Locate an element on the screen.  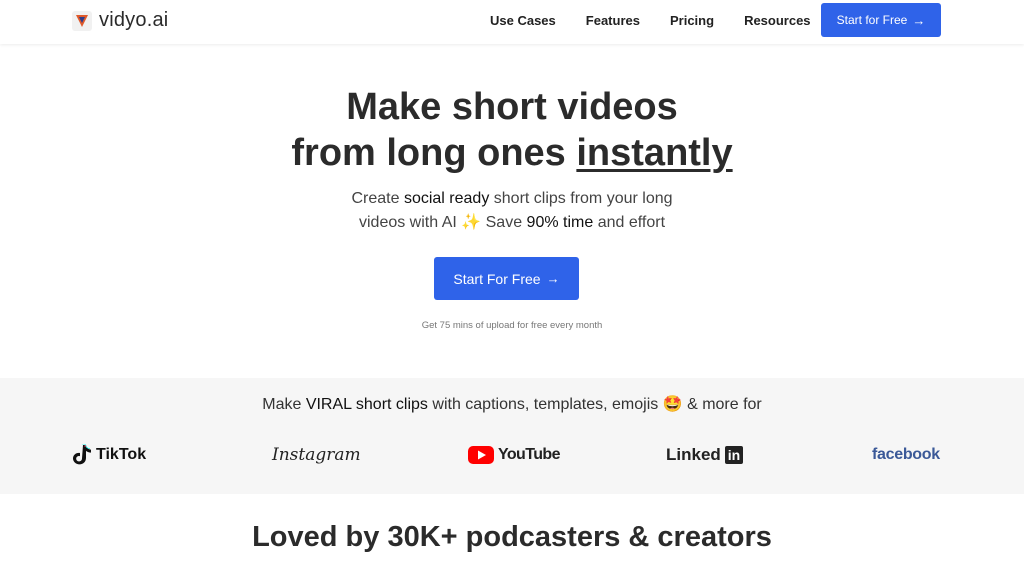
nav-use-cases: Use Cases is located at coordinates (523, 20).